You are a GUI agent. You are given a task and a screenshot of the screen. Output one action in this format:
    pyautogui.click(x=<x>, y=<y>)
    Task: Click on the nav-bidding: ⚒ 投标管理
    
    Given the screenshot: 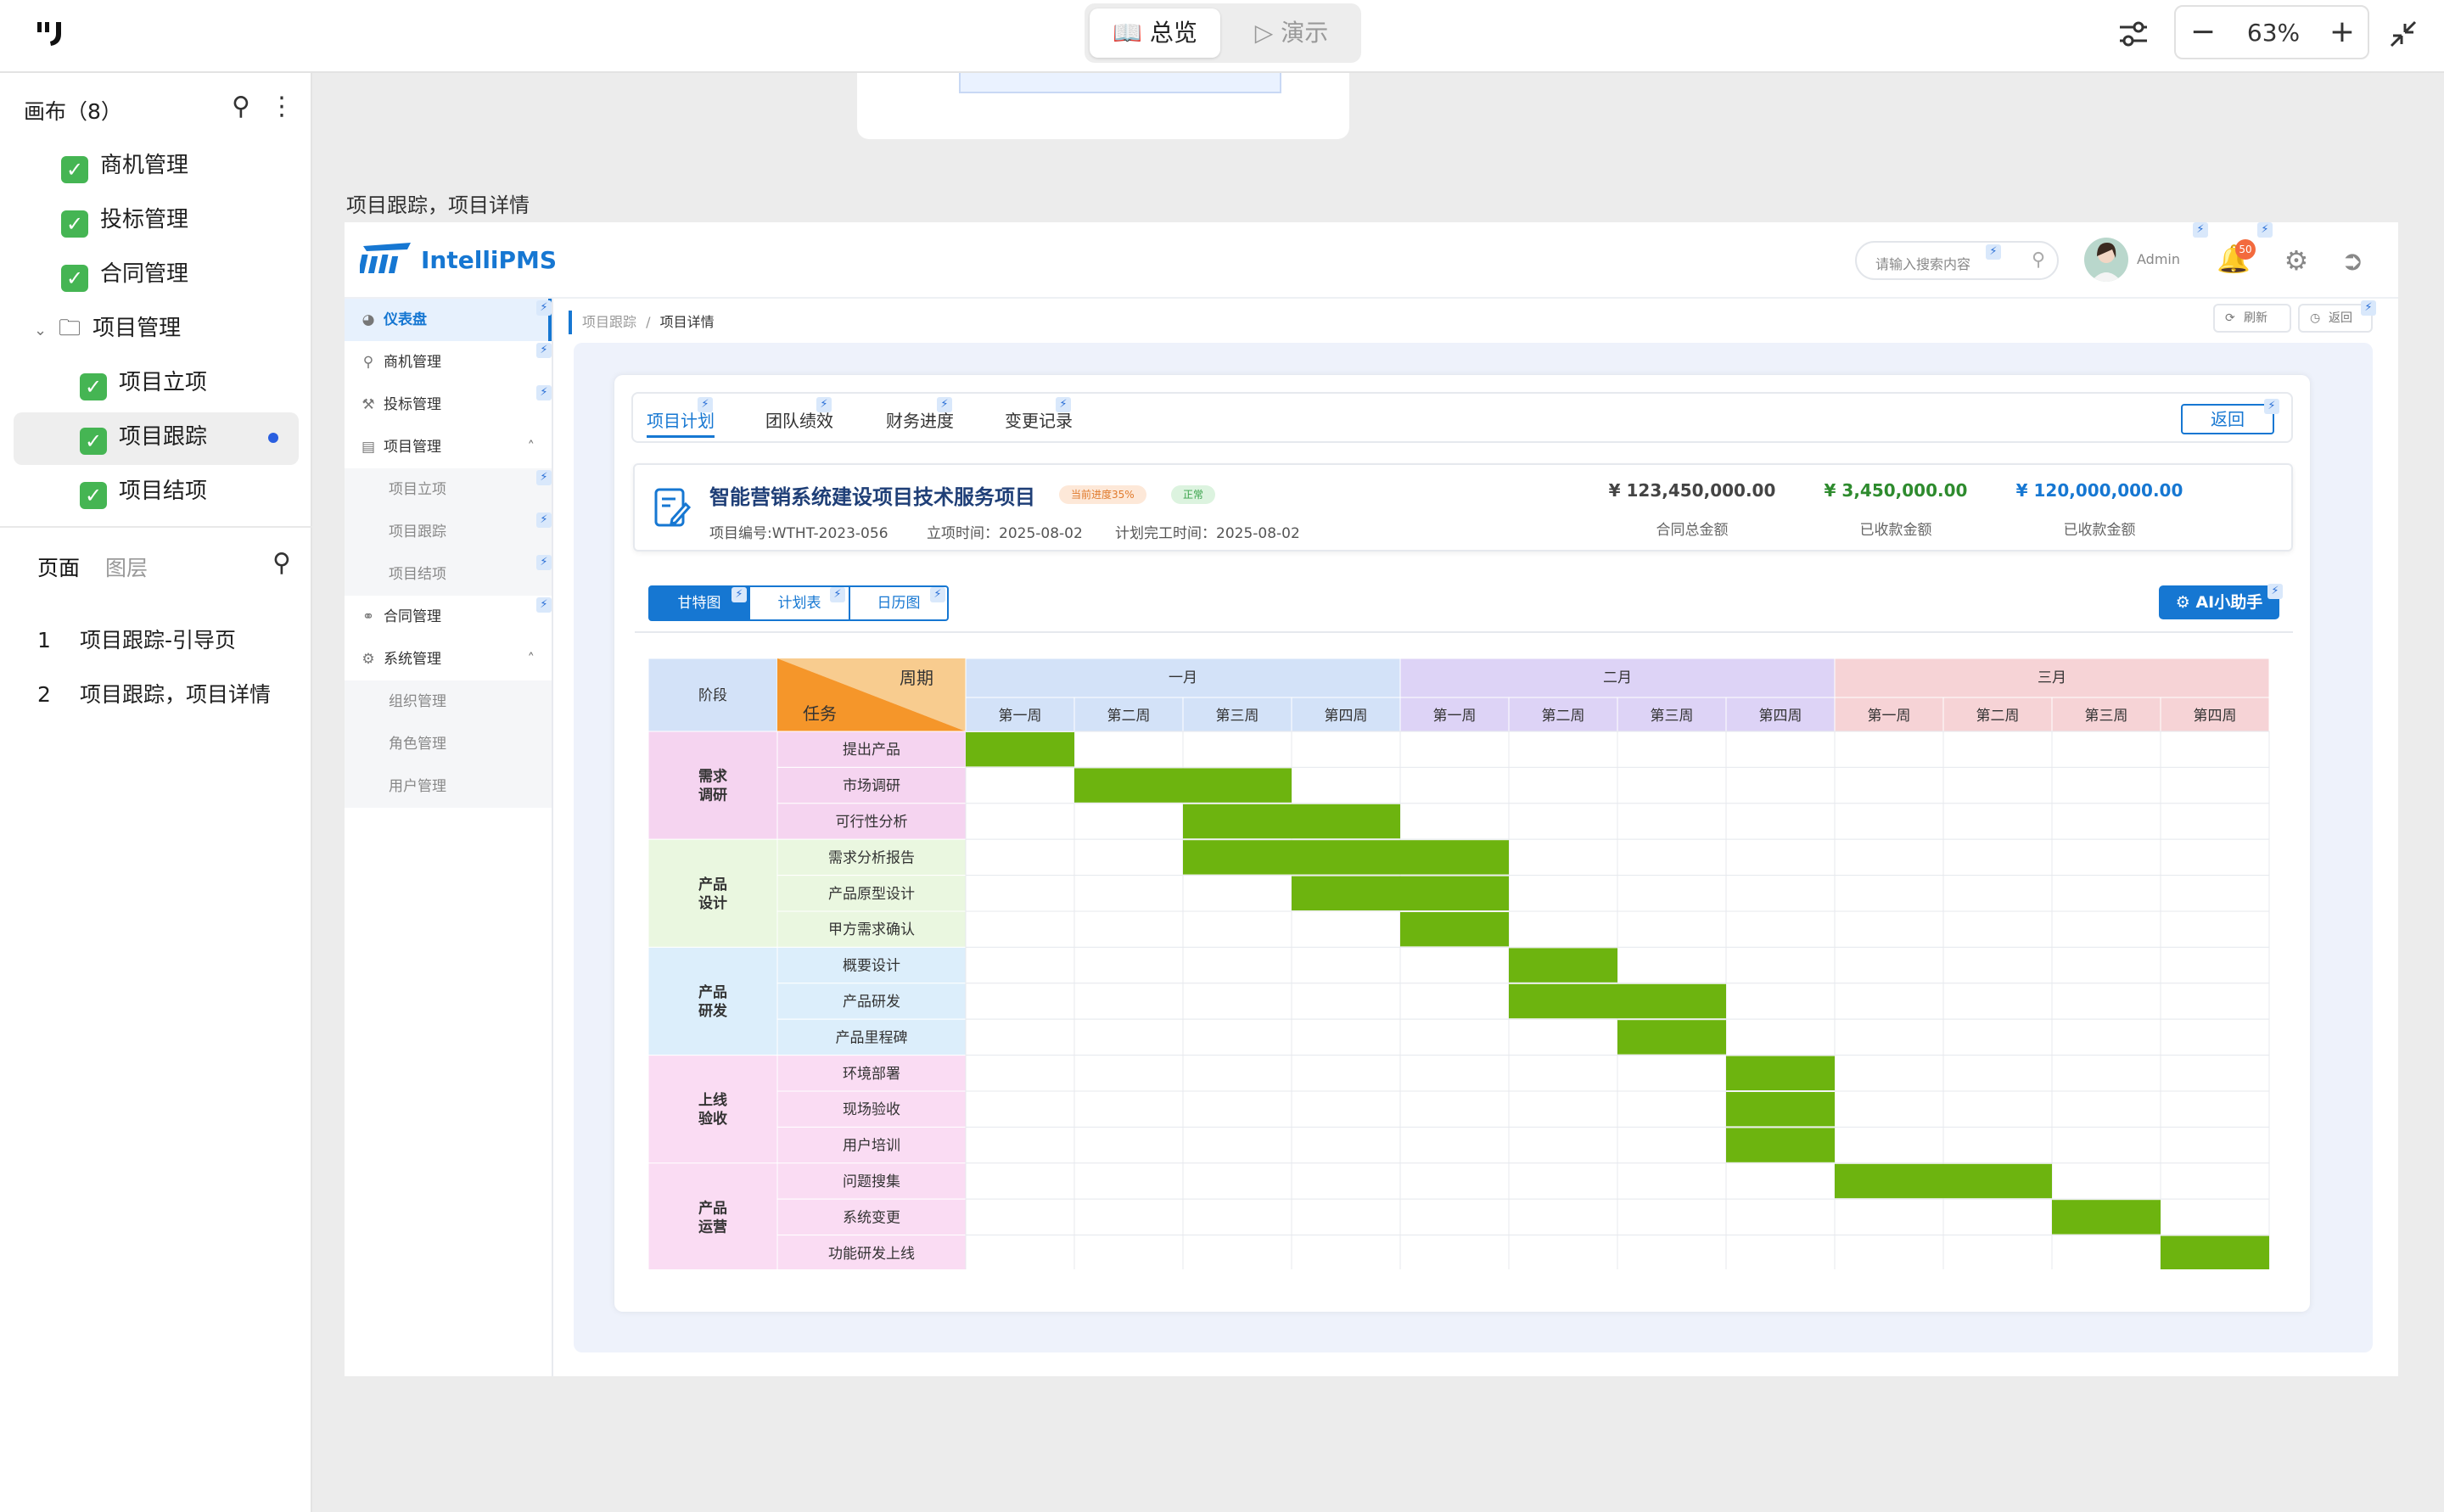 What is the action you would take?
    pyautogui.click(x=448, y=405)
    